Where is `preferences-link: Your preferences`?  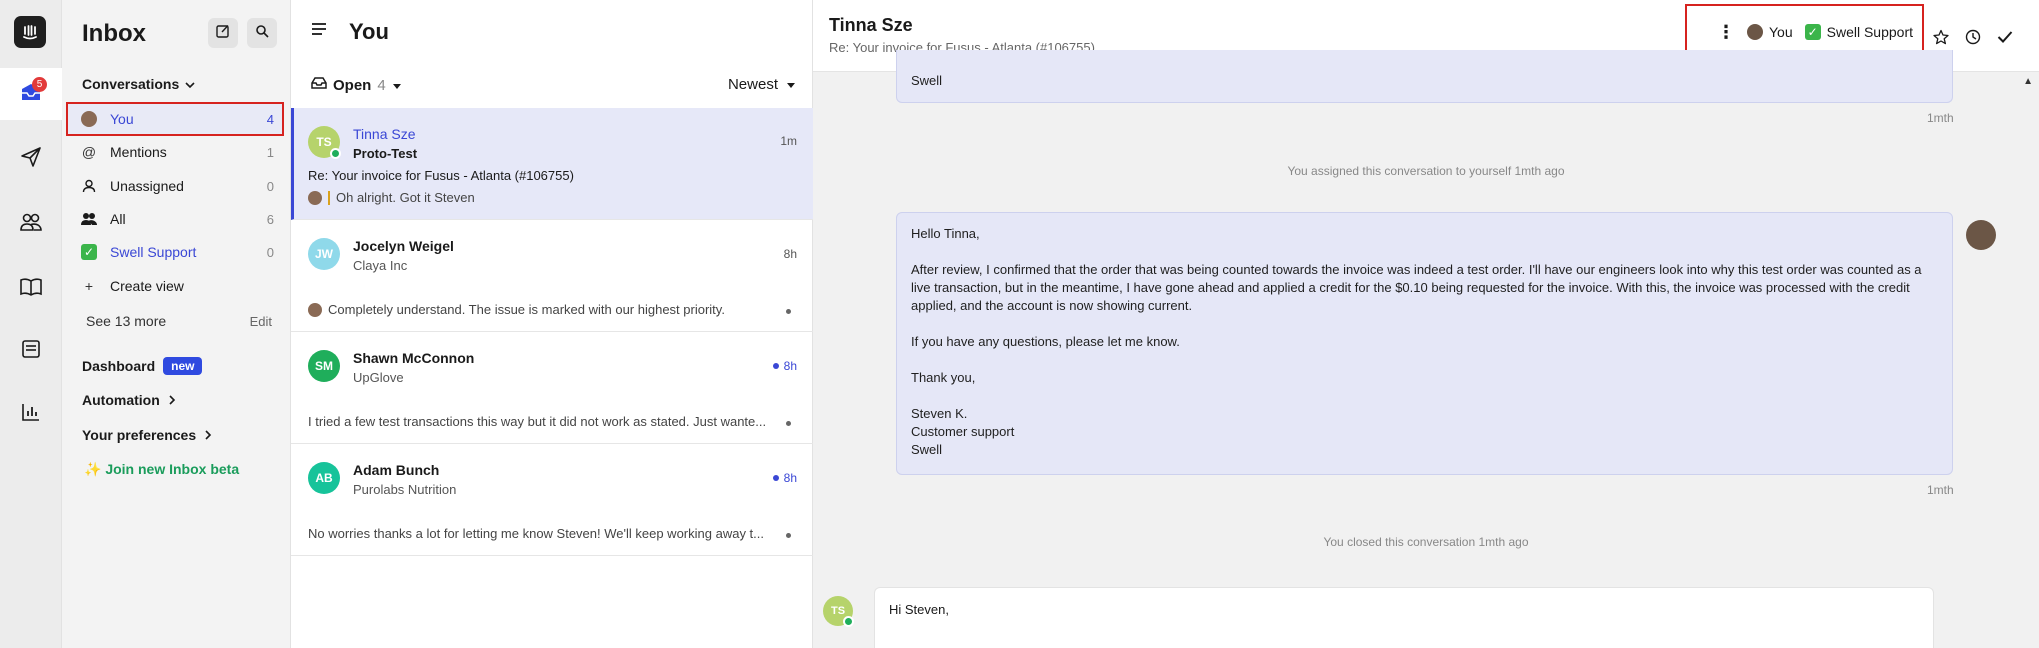
preferences-link: Your preferences is located at coordinates (147, 435).